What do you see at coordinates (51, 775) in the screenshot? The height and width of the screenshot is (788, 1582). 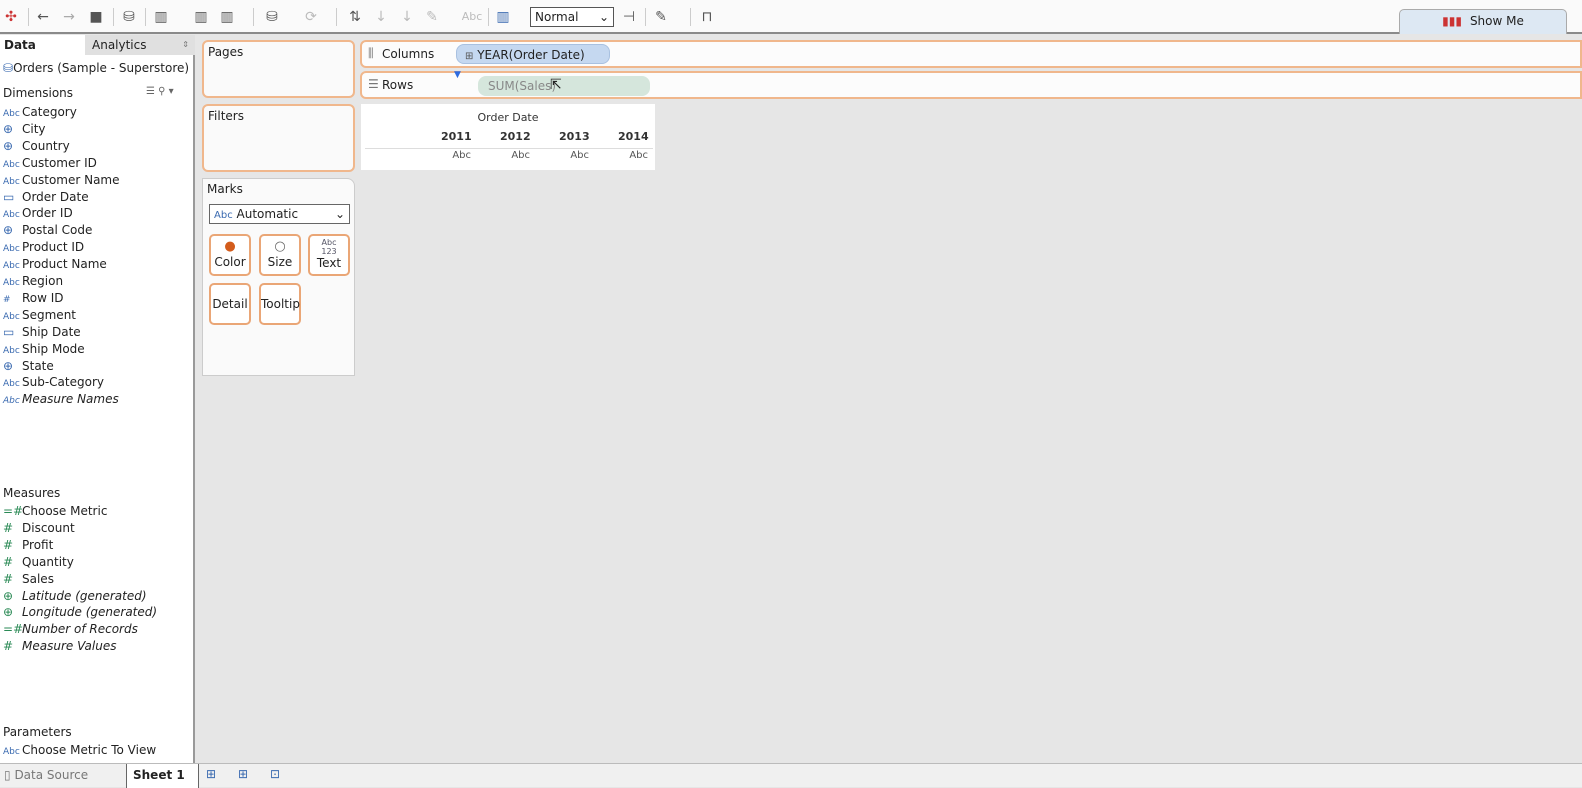 I see `data-source-label: Data Source` at bounding box center [51, 775].